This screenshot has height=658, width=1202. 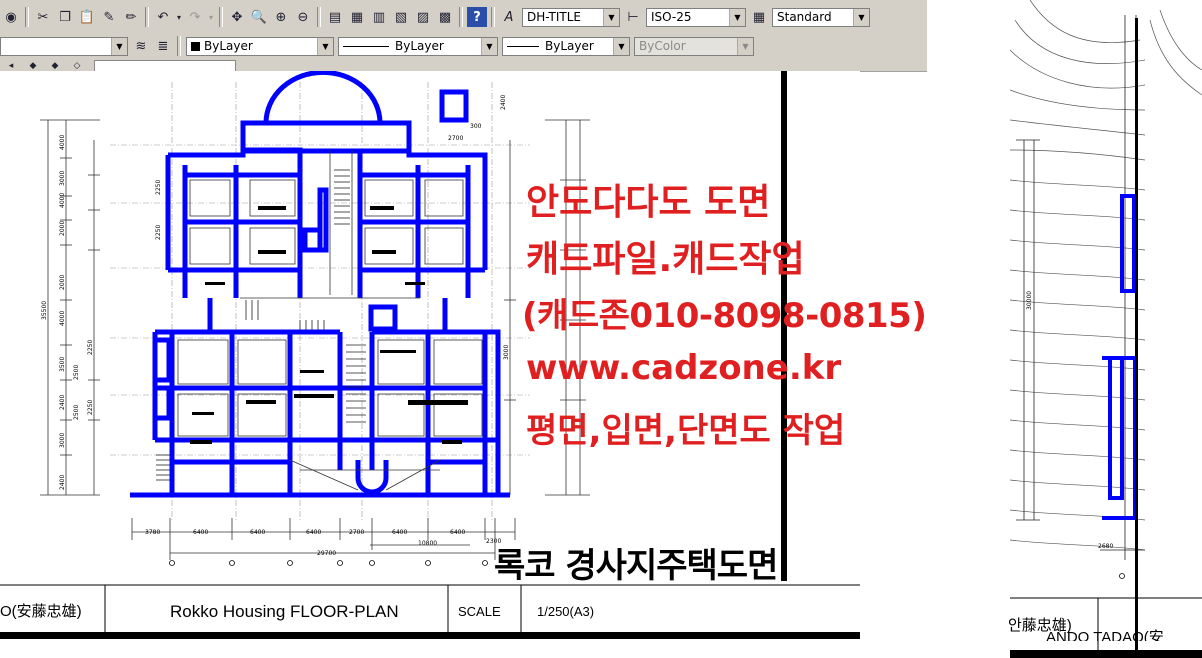 I want to click on overlay-line-4: www.cadzone.kr, so click(x=684, y=368).